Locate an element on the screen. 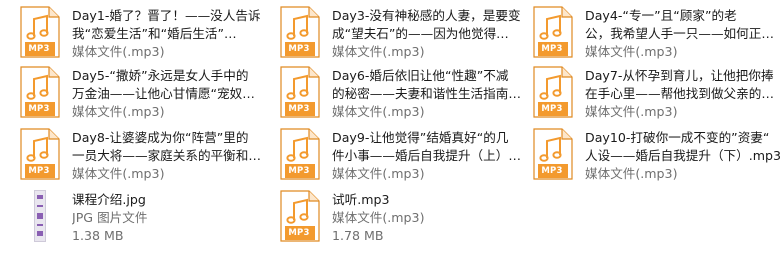  file-name-line-1: Day3-没有神秘感的人妻，是要变 is located at coordinates (426, 15).